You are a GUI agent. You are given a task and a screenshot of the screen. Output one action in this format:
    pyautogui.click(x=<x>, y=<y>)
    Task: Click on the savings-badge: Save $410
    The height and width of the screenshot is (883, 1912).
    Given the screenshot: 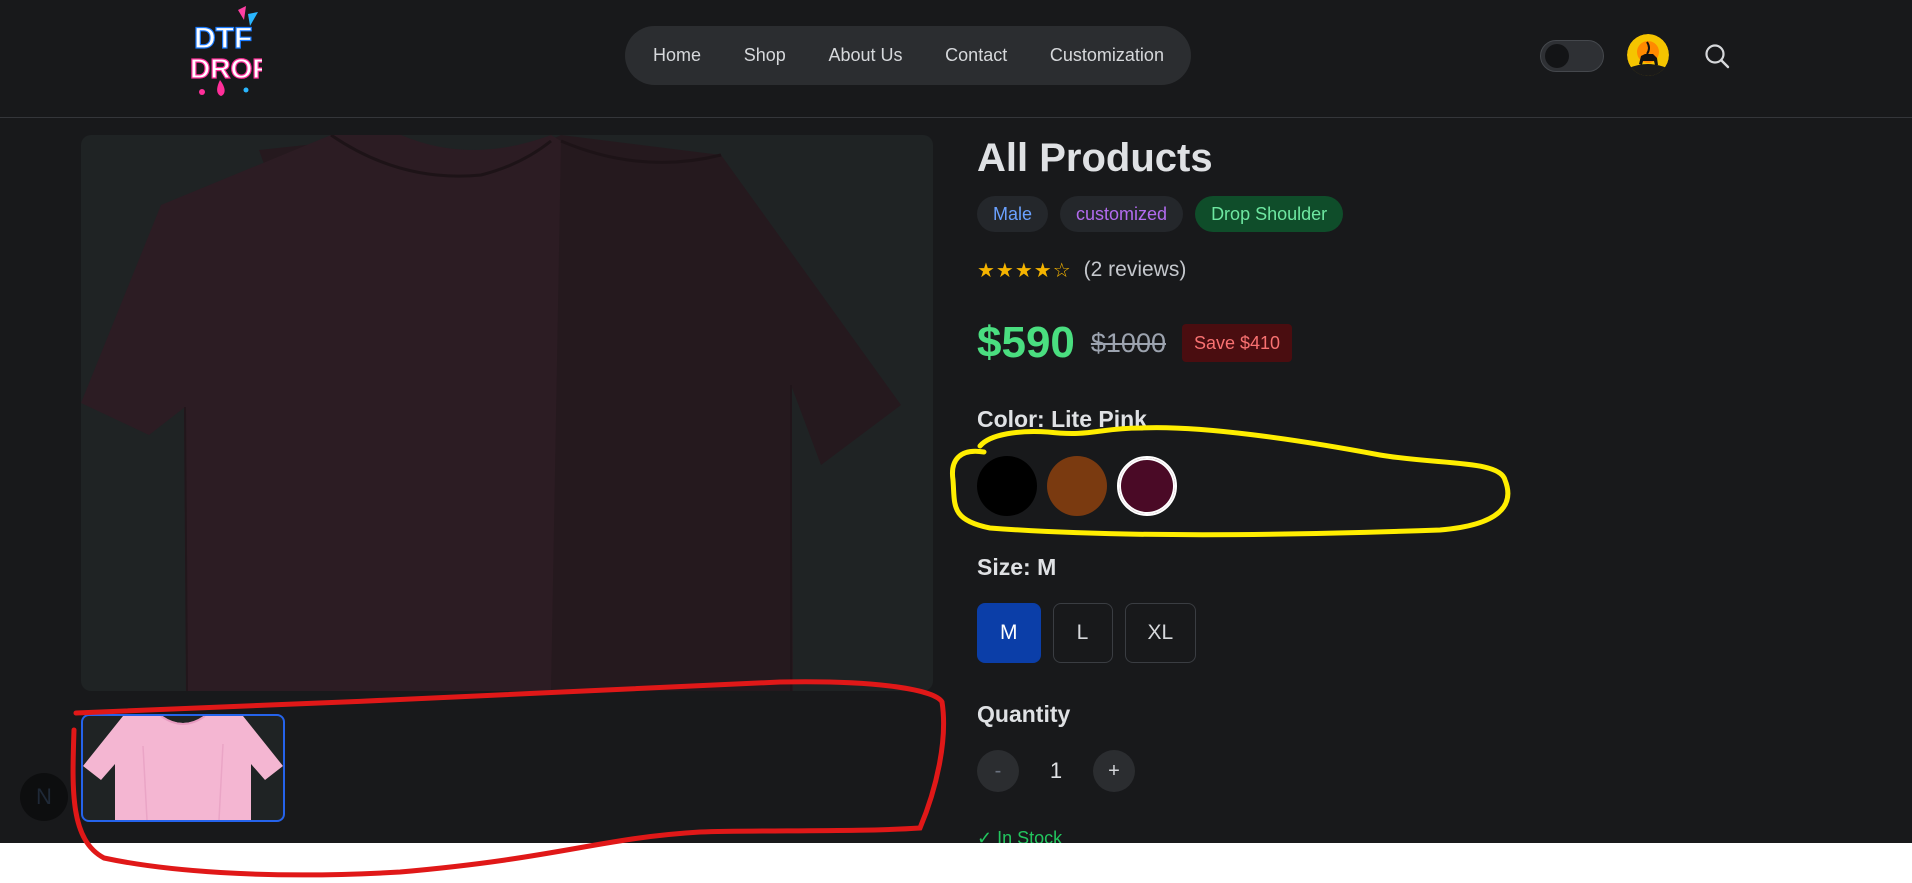 What is the action you would take?
    pyautogui.click(x=1237, y=343)
    